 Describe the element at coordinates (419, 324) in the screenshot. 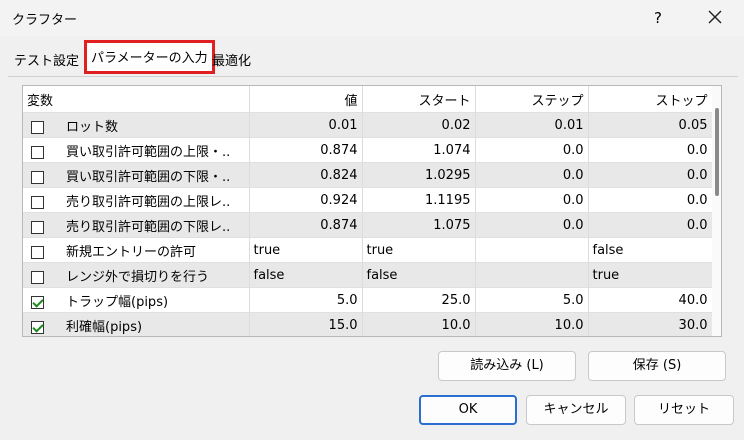

I see `start-cell: 10.0` at that location.